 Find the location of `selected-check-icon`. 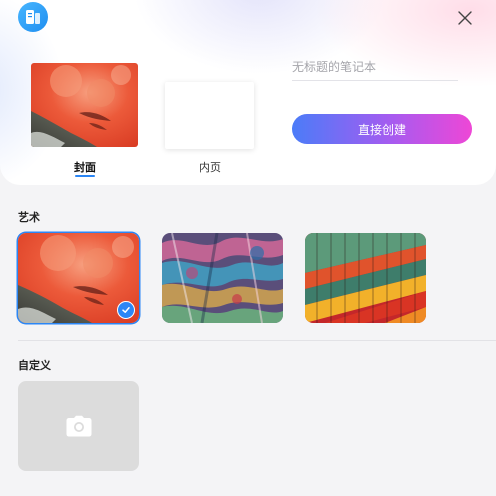

selected-check-icon is located at coordinates (126, 310).